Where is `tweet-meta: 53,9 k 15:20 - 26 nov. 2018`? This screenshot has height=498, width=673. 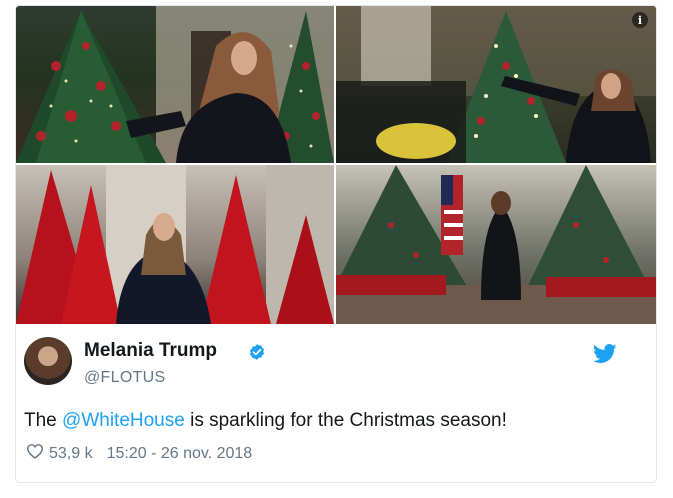 tweet-meta: 53,9 k 15:20 - 26 nov. 2018 is located at coordinates (139, 453).